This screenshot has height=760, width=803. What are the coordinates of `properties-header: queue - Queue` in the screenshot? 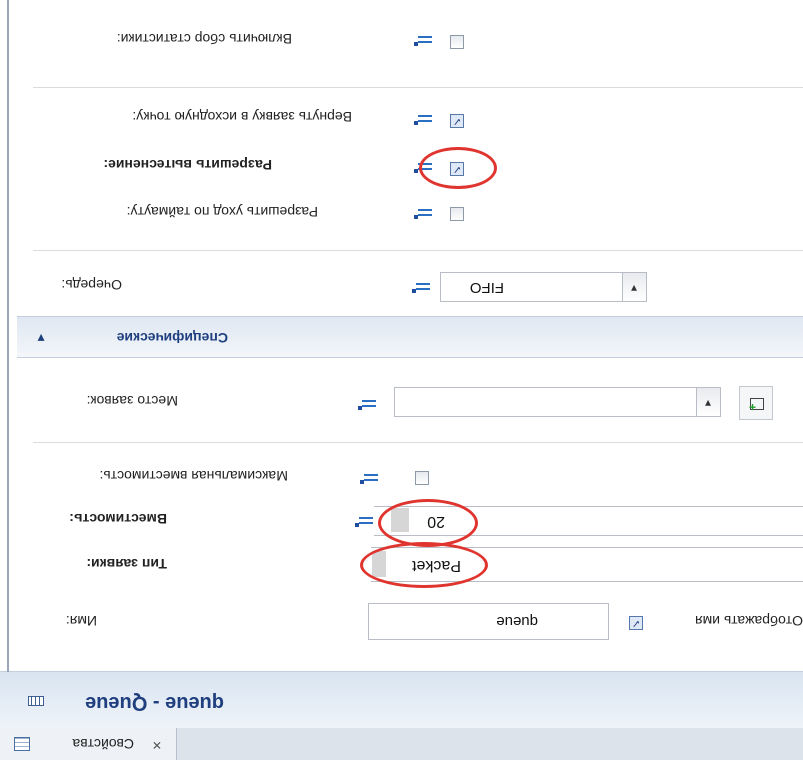 It's located at (401, 699).